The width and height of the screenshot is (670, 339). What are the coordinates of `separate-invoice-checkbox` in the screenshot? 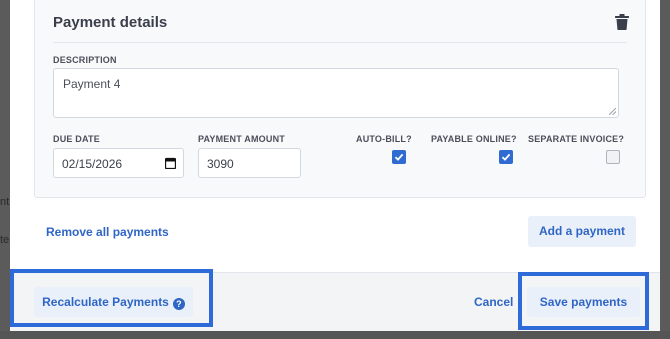 It's located at (613, 157).